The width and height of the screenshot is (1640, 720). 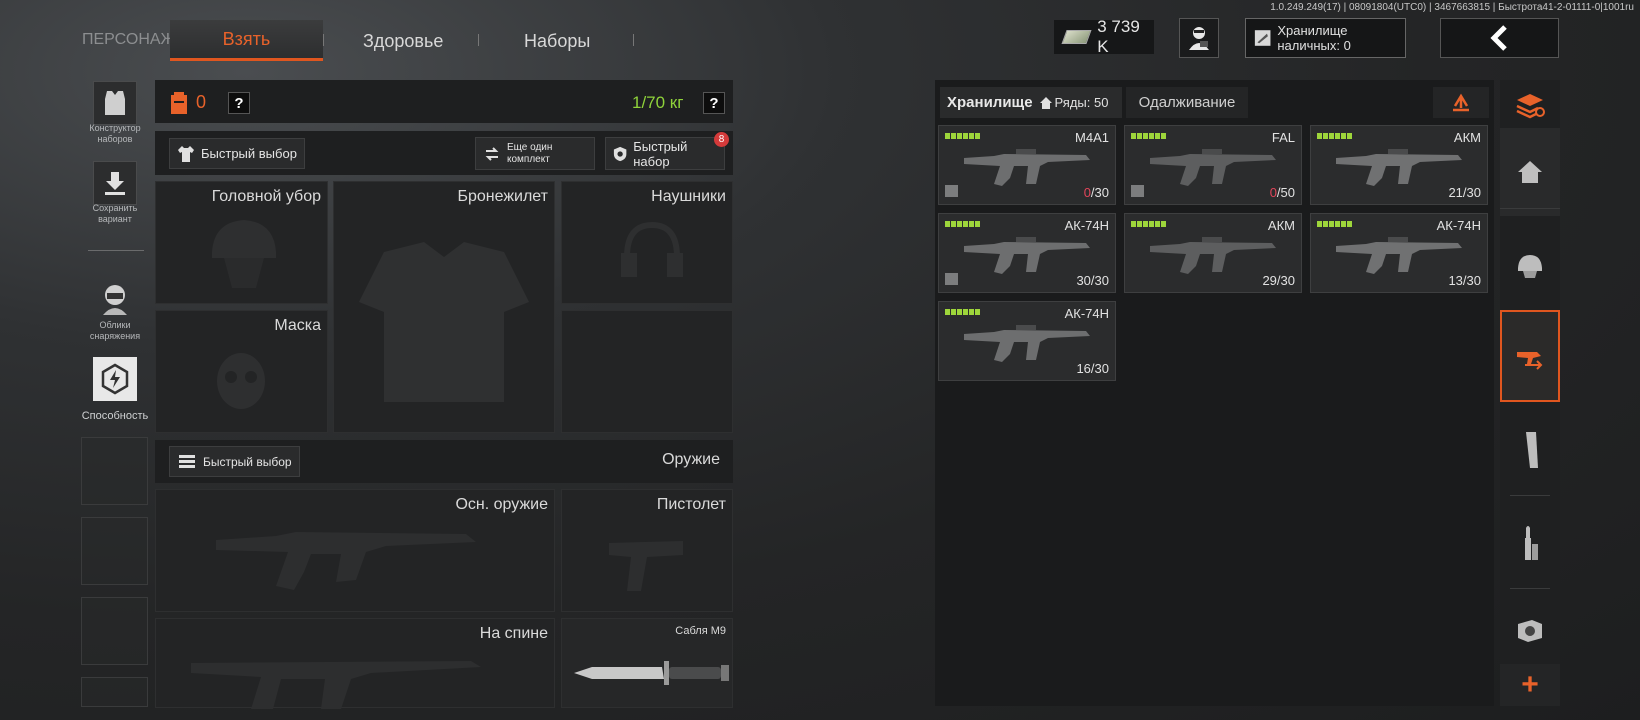 I want to click on another-kit-button: Еще один комплект, so click(x=535, y=153).